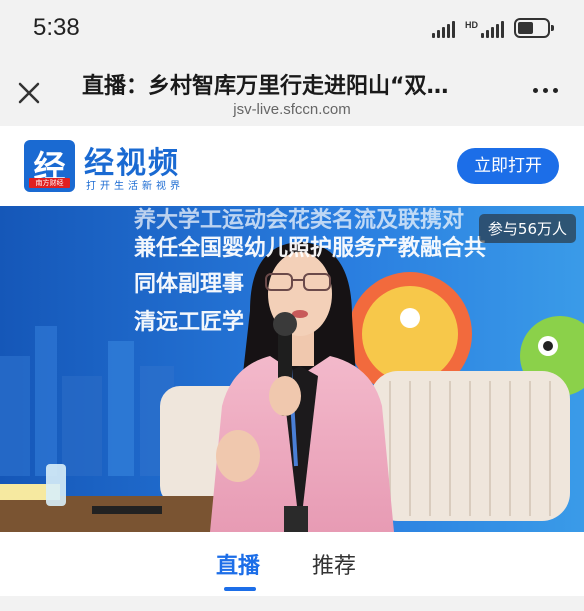  I want to click on tab-live: 直播, so click(238, 564).